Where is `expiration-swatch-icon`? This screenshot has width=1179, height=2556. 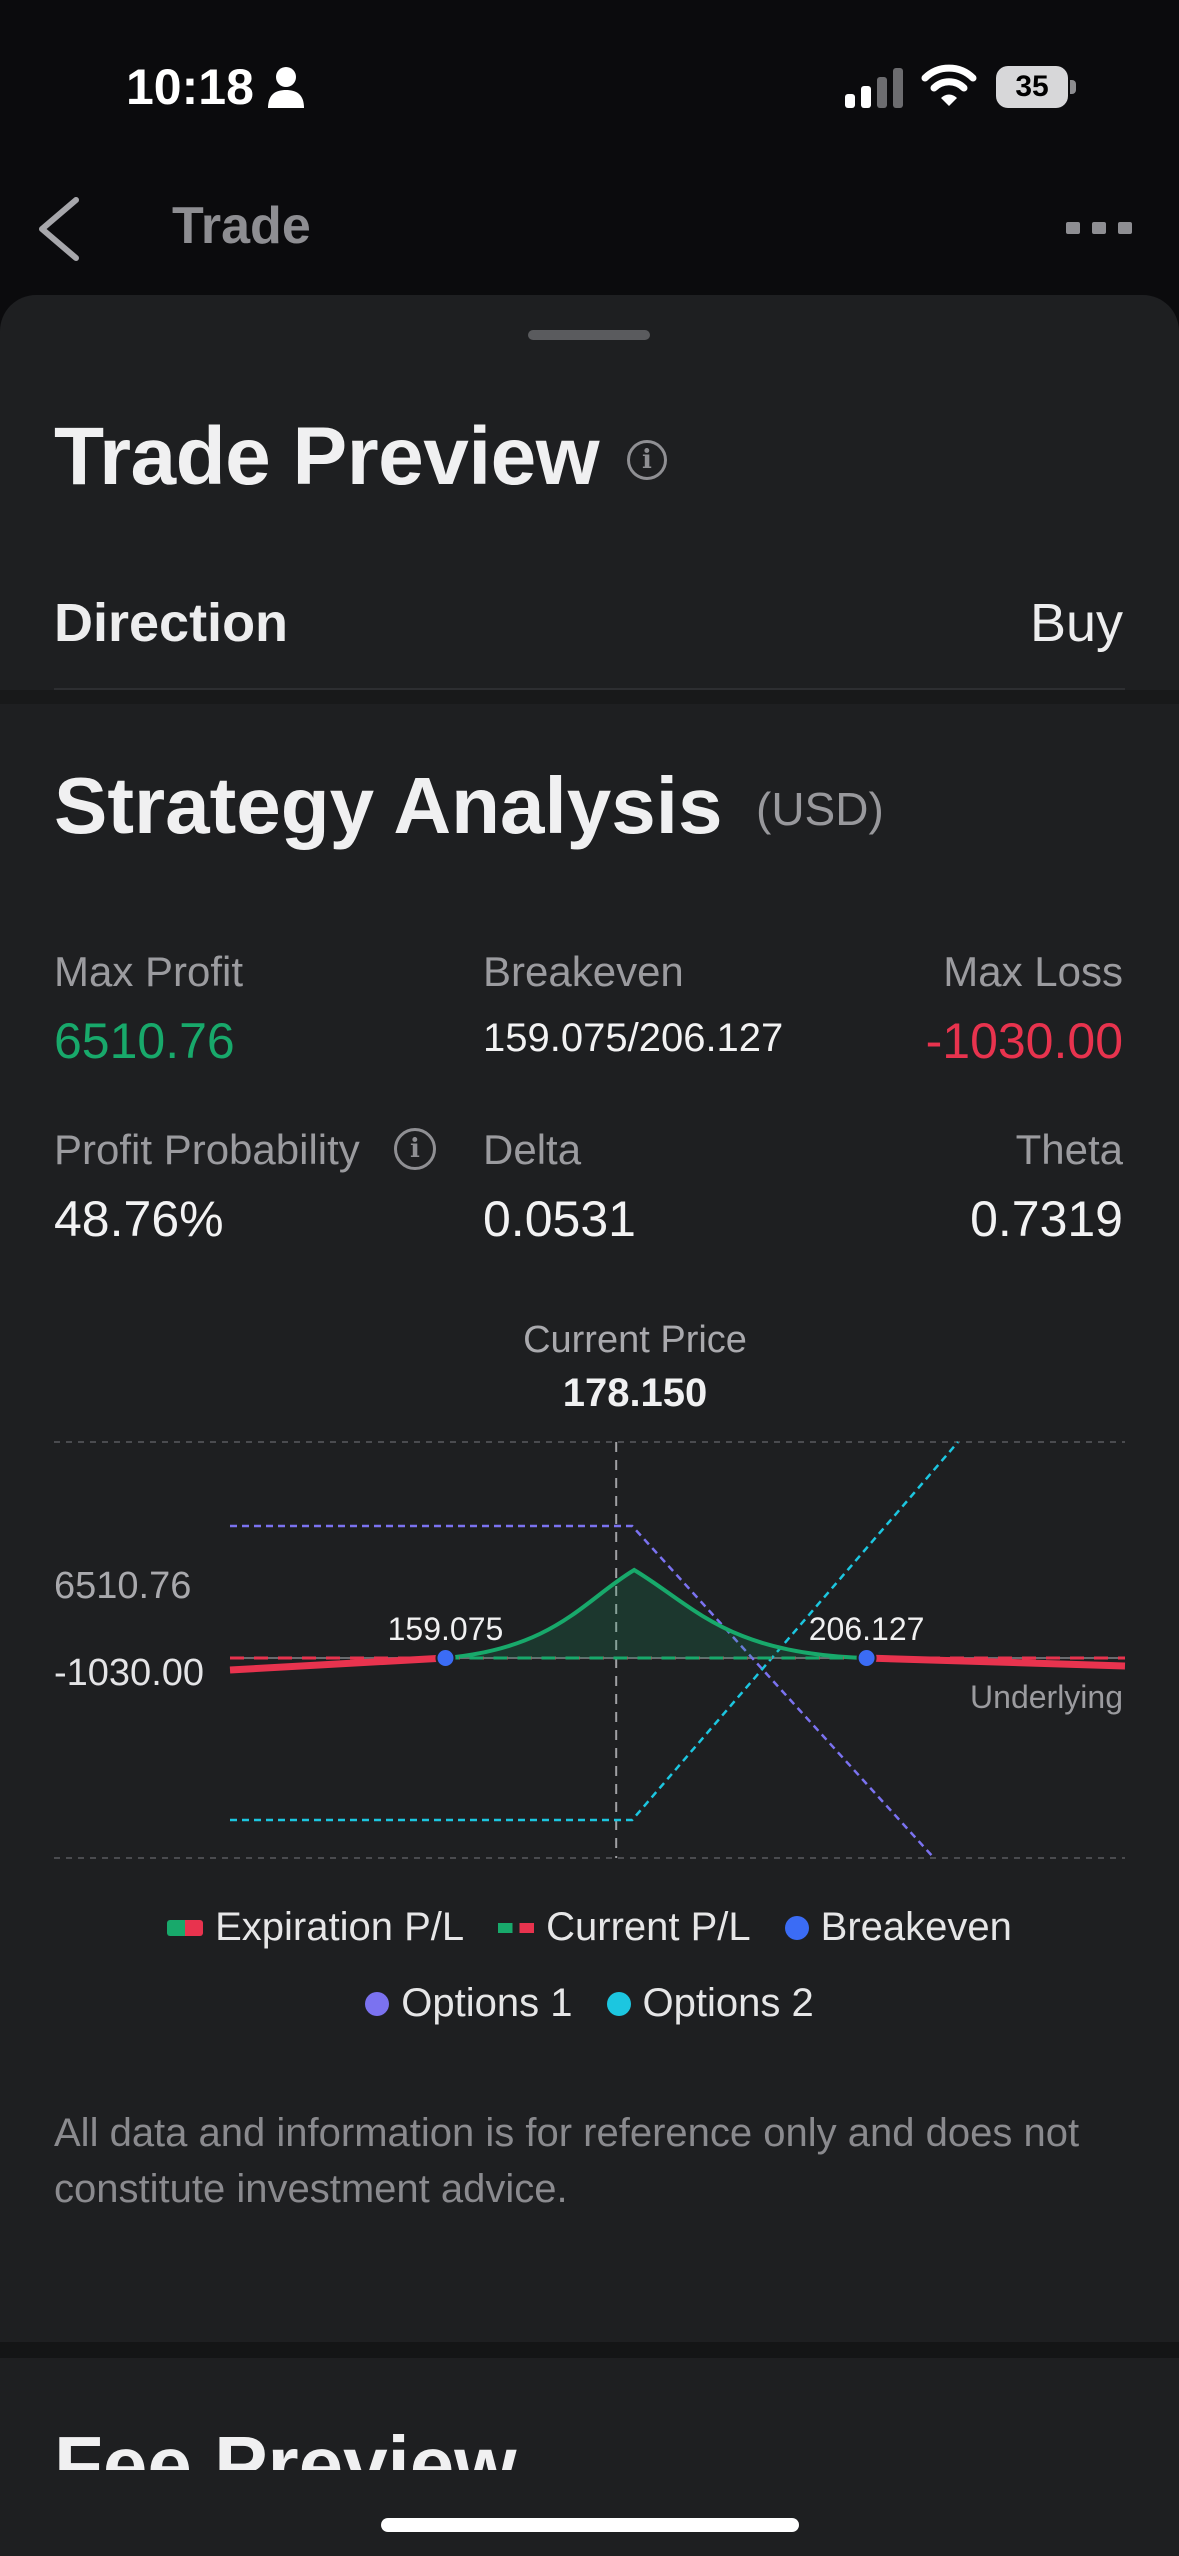 expiration-swatch-icon is located at coordinates (185, 1927).